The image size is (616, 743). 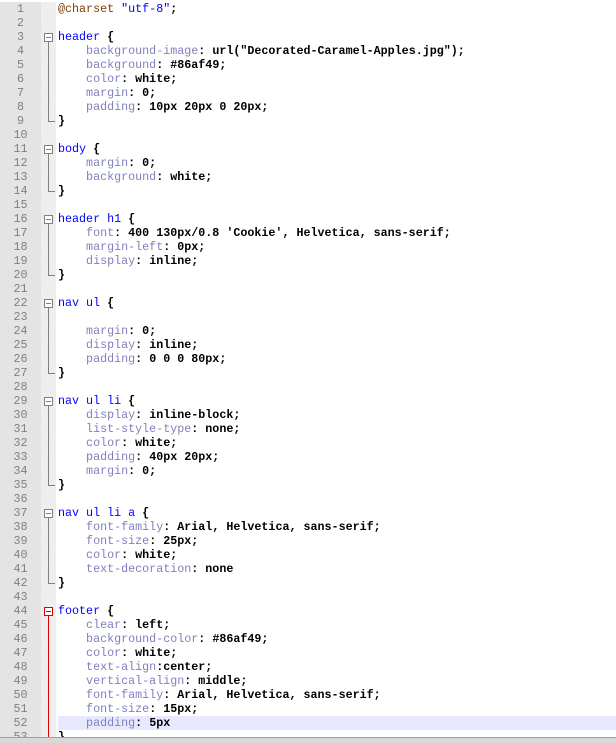 What do you see at coordinates (337, 303) in the screenshot?
I see `code-text: nav ul {` at bounding box center [337, 303].